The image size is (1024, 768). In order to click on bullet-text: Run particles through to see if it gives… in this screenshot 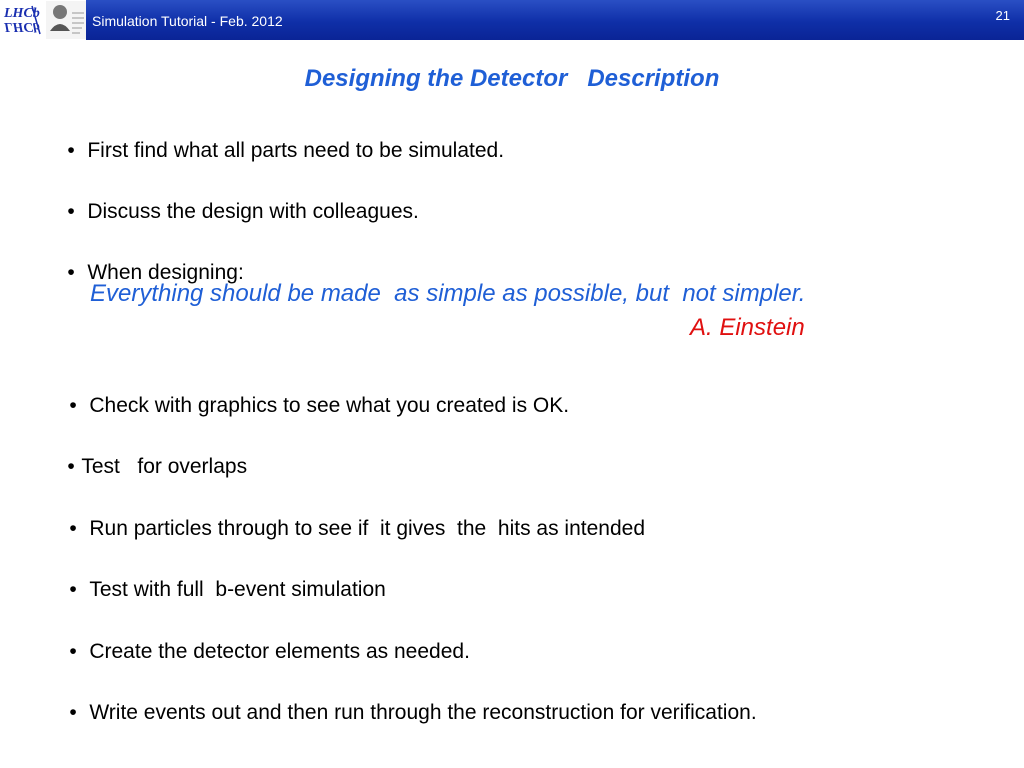, I will do `click(367, 528)`.